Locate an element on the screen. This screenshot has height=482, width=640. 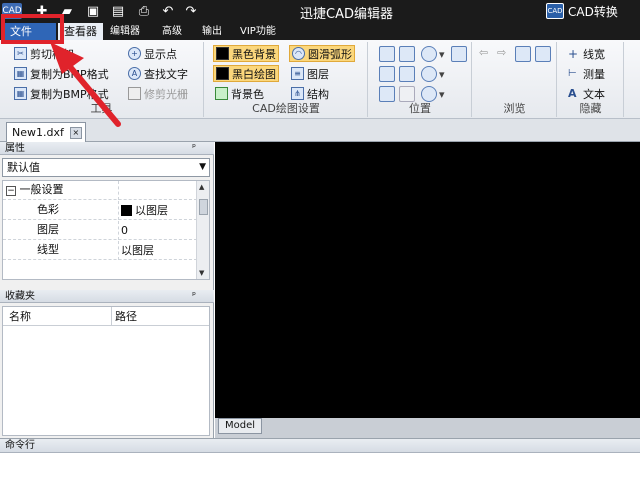
section-title: 一般设置 is located at coordinates (41, 189).